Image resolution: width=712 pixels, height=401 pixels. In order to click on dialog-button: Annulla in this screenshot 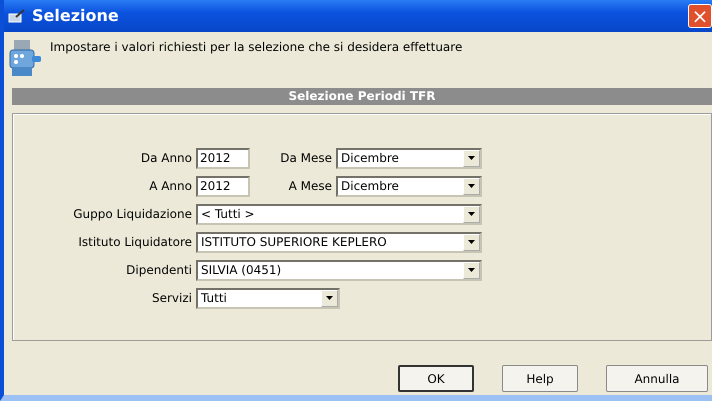, I will do `click(657, 378)`.